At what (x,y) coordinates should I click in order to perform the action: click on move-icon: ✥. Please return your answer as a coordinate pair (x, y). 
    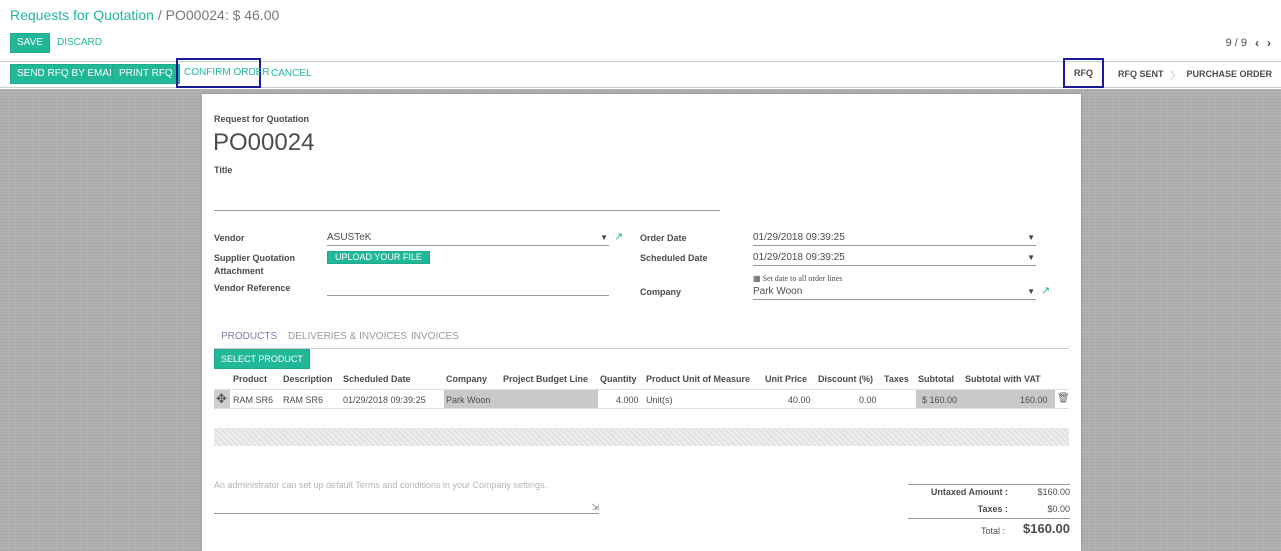
    Looking at the image, I should click on (221, 398).